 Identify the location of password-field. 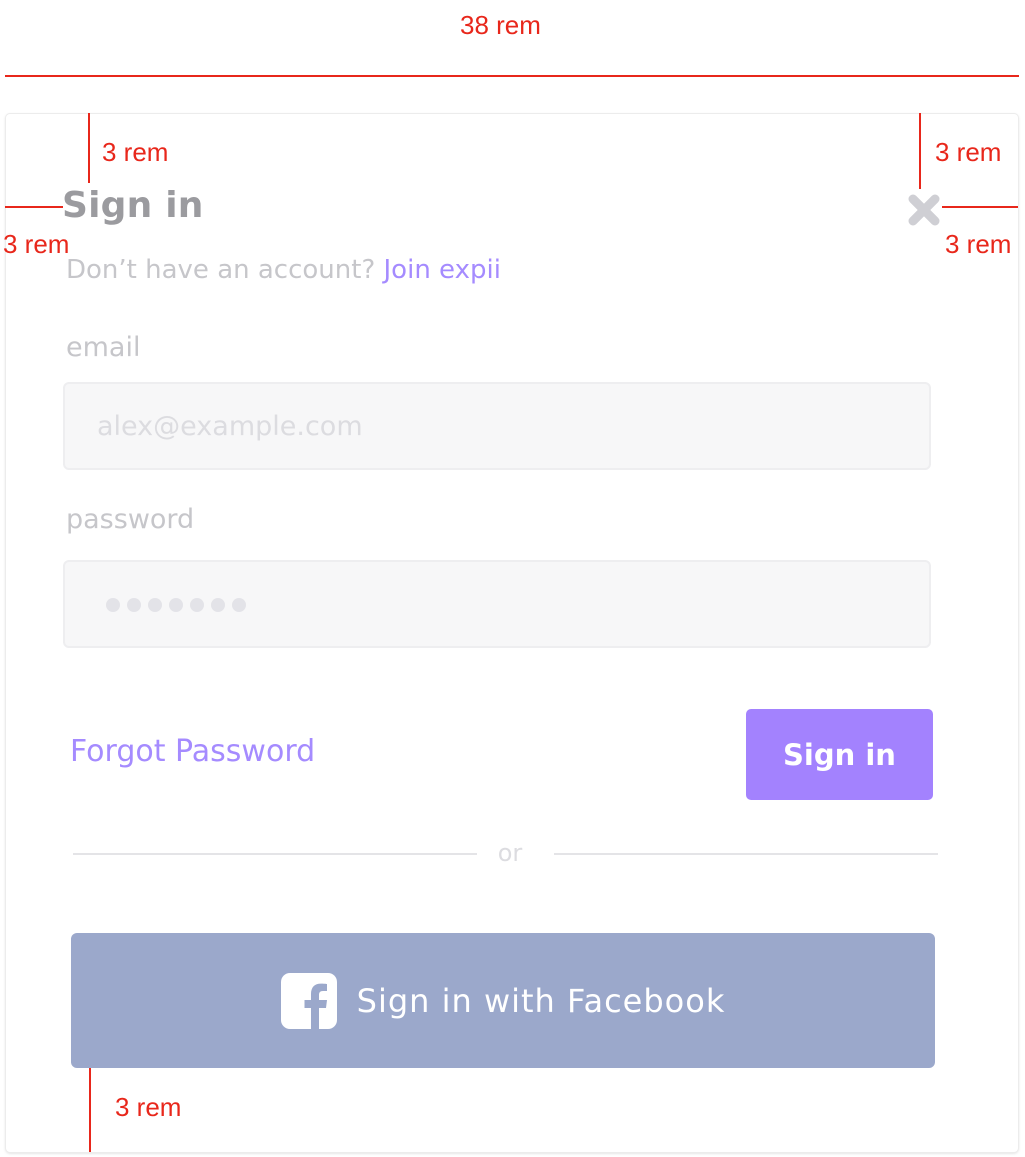
(497, 604).